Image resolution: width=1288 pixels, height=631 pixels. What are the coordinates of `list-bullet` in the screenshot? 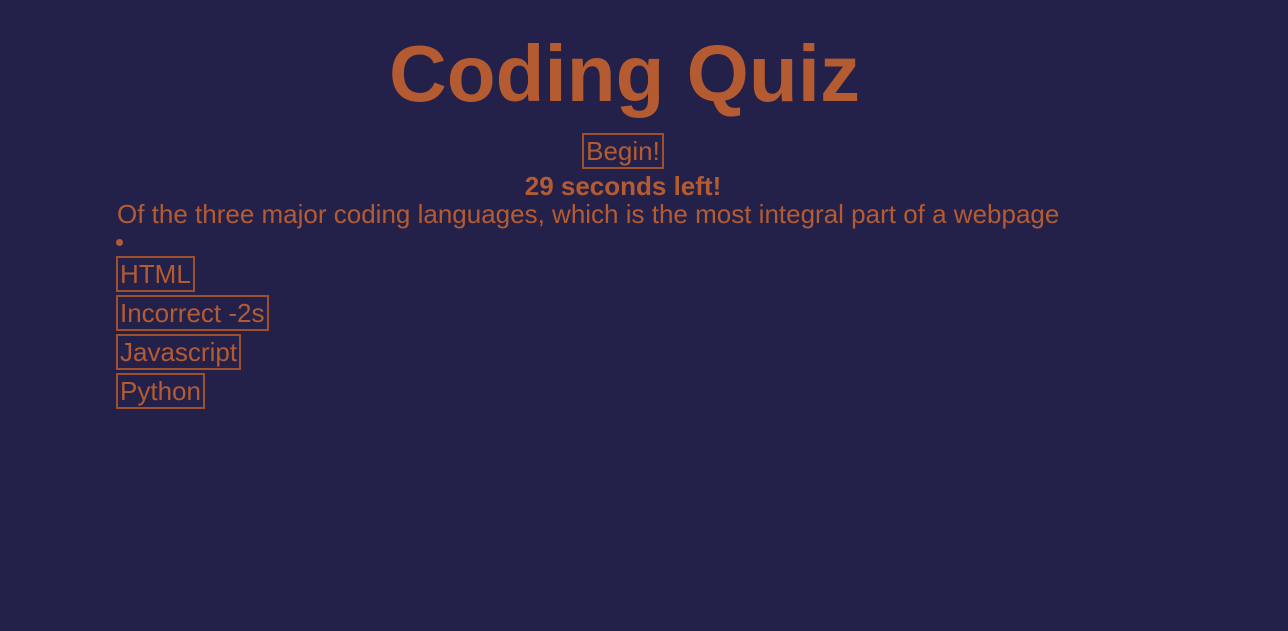 It's located at (119, 242).